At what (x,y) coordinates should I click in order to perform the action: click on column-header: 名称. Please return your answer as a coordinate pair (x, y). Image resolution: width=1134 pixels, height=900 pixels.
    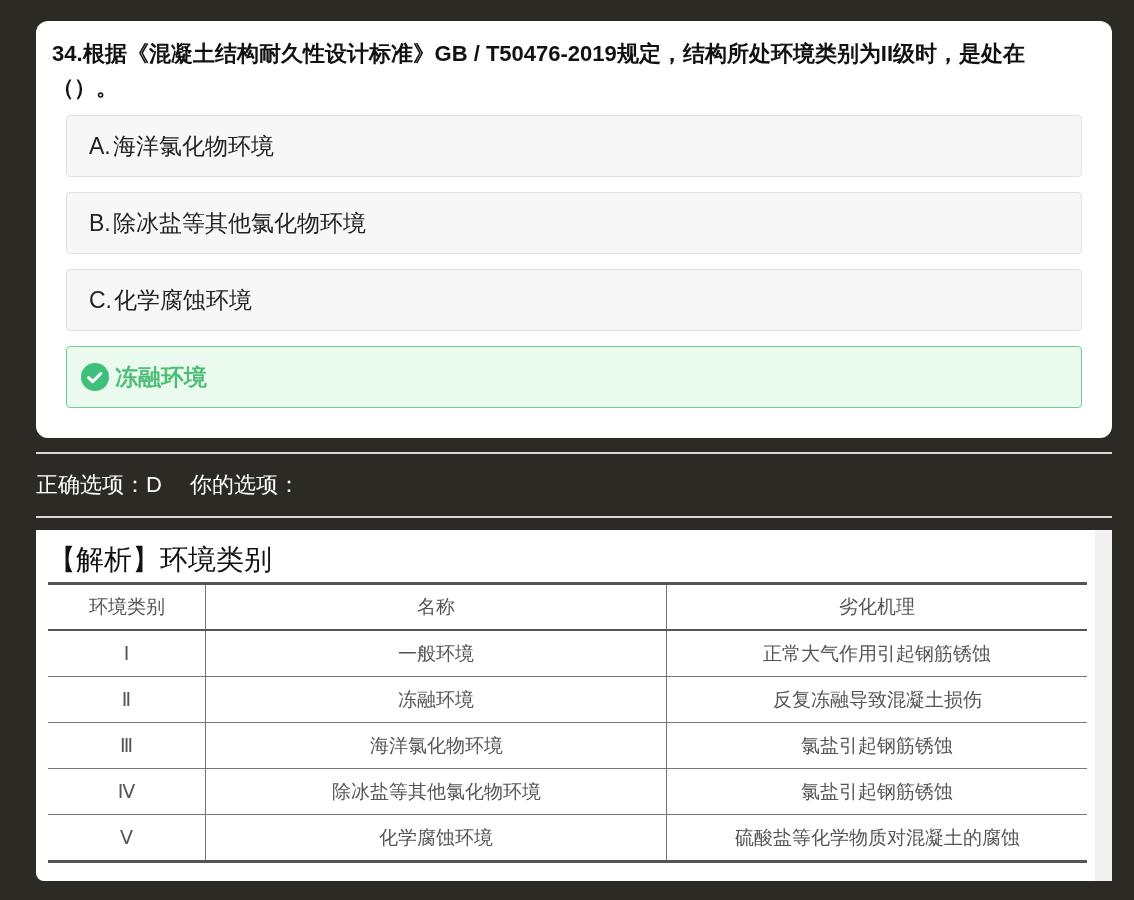
    Looking at the image, I should click on (436, 606).